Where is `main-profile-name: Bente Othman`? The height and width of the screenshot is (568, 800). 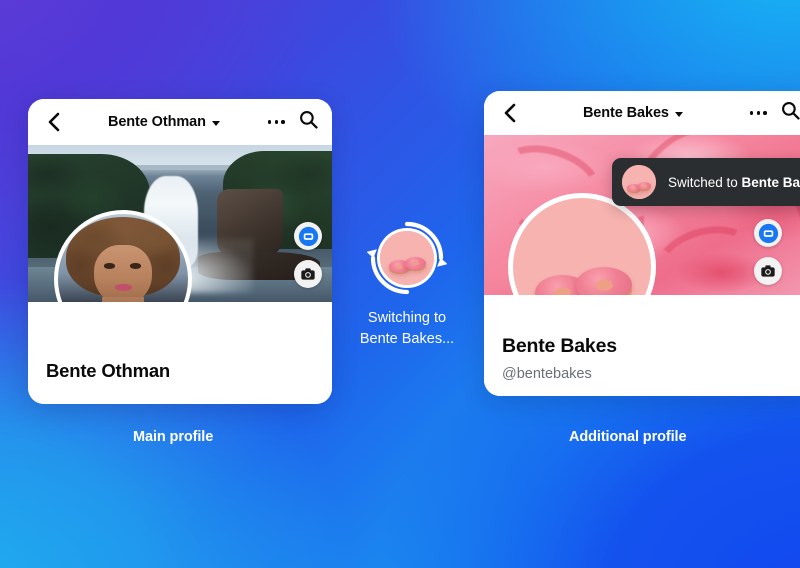
main-profile-name: Bente Othman is located at coordinates (108, 370).